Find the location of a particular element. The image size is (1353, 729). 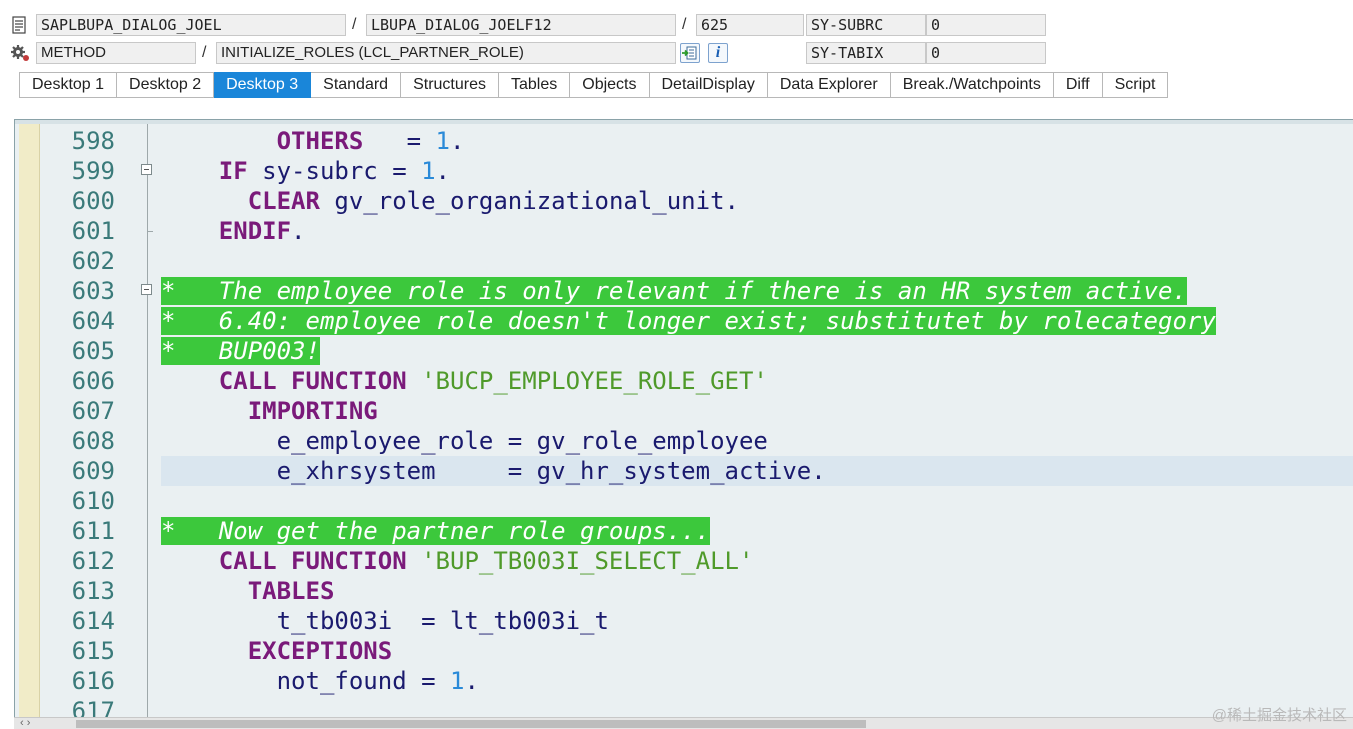

tab-script: Script is located at coordinates (1135, 85).